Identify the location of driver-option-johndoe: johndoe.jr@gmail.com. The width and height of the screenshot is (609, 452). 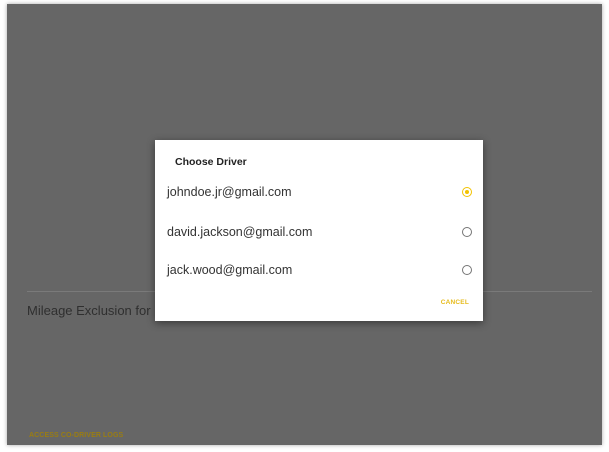
(319, 193).